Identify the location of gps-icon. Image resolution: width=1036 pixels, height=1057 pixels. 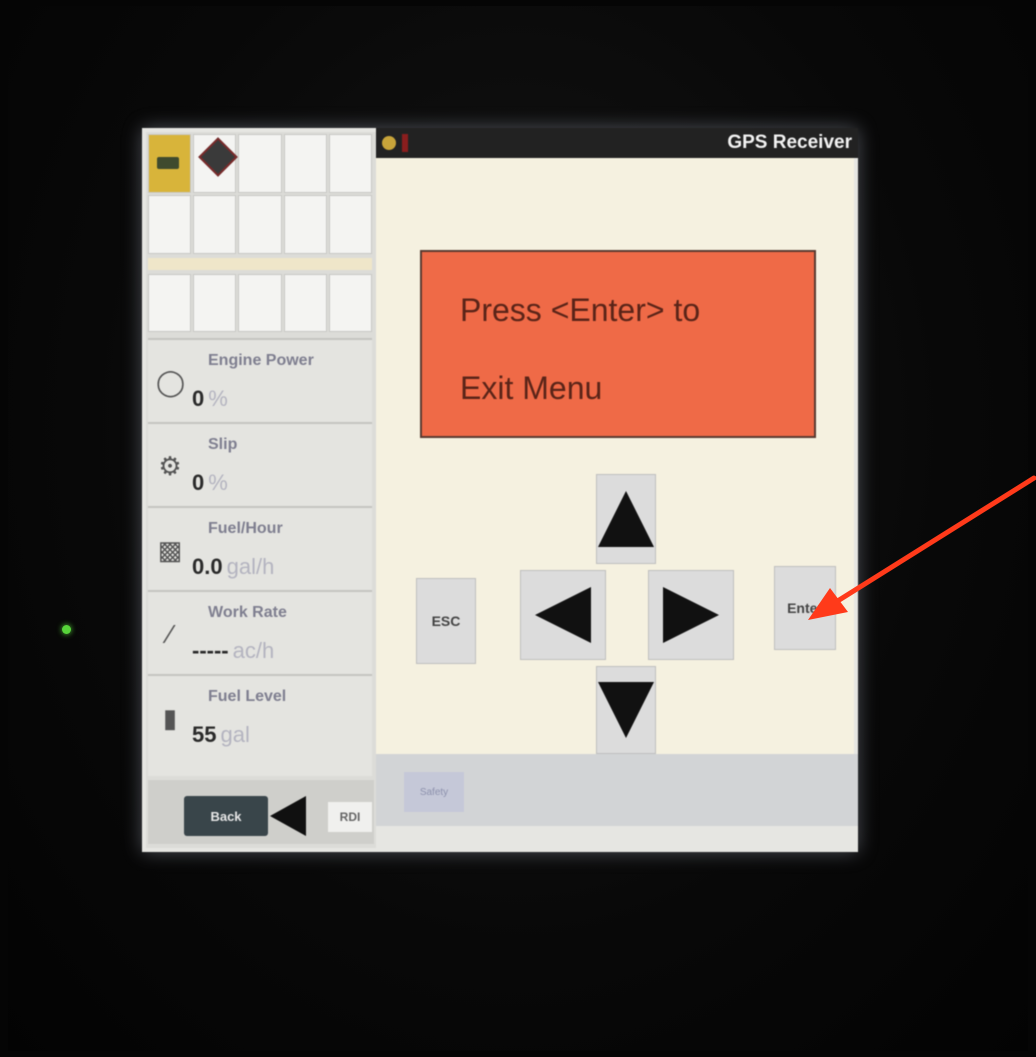
(168, 163).